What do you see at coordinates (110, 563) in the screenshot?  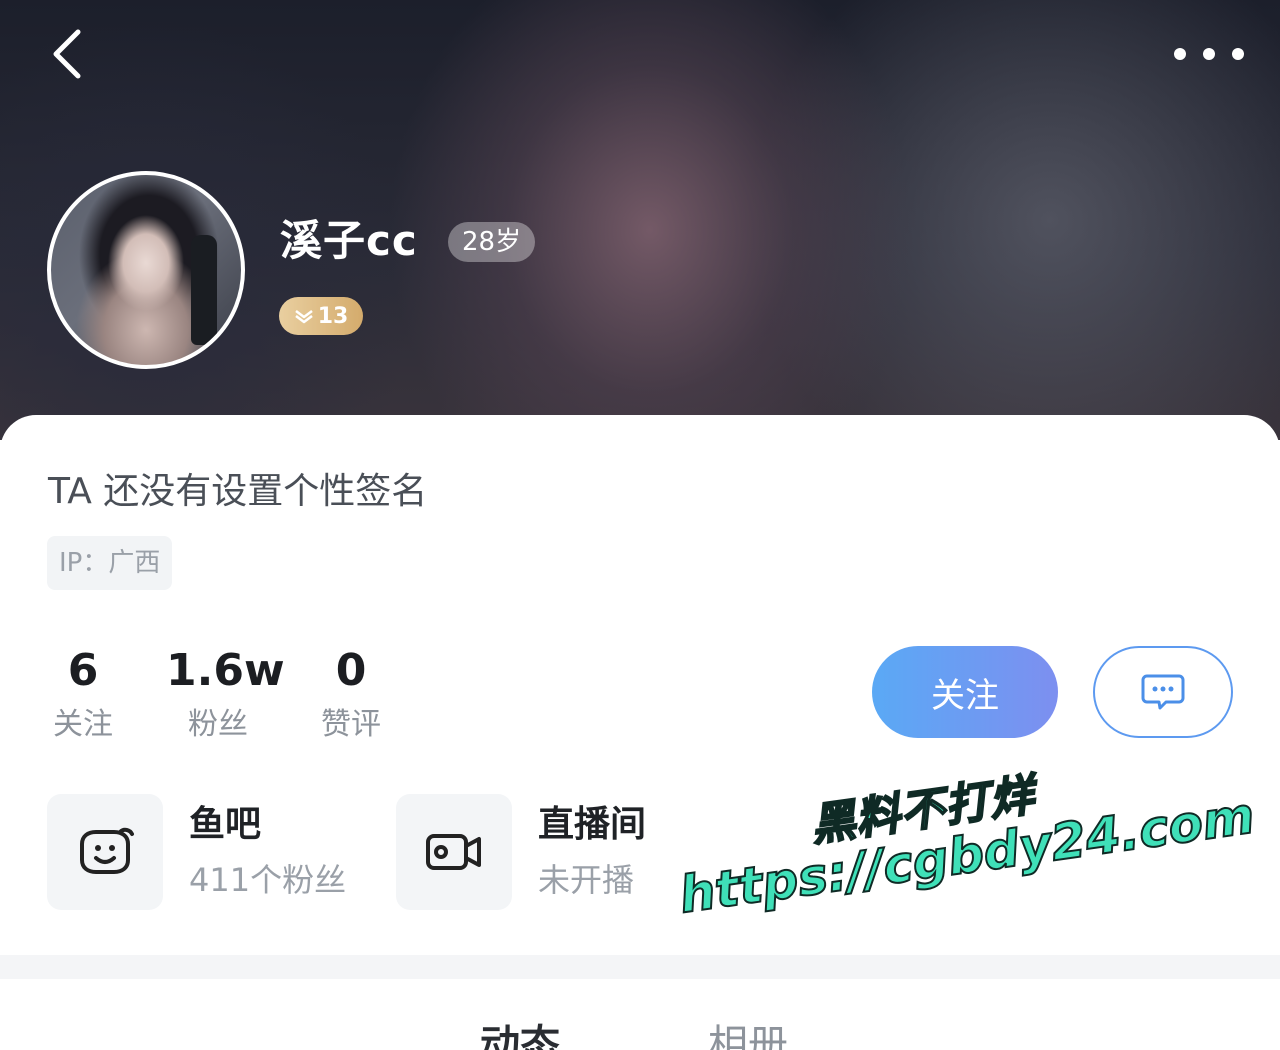 I see `ip-location-tag: IP：广西` at bounding box center [110, 563].